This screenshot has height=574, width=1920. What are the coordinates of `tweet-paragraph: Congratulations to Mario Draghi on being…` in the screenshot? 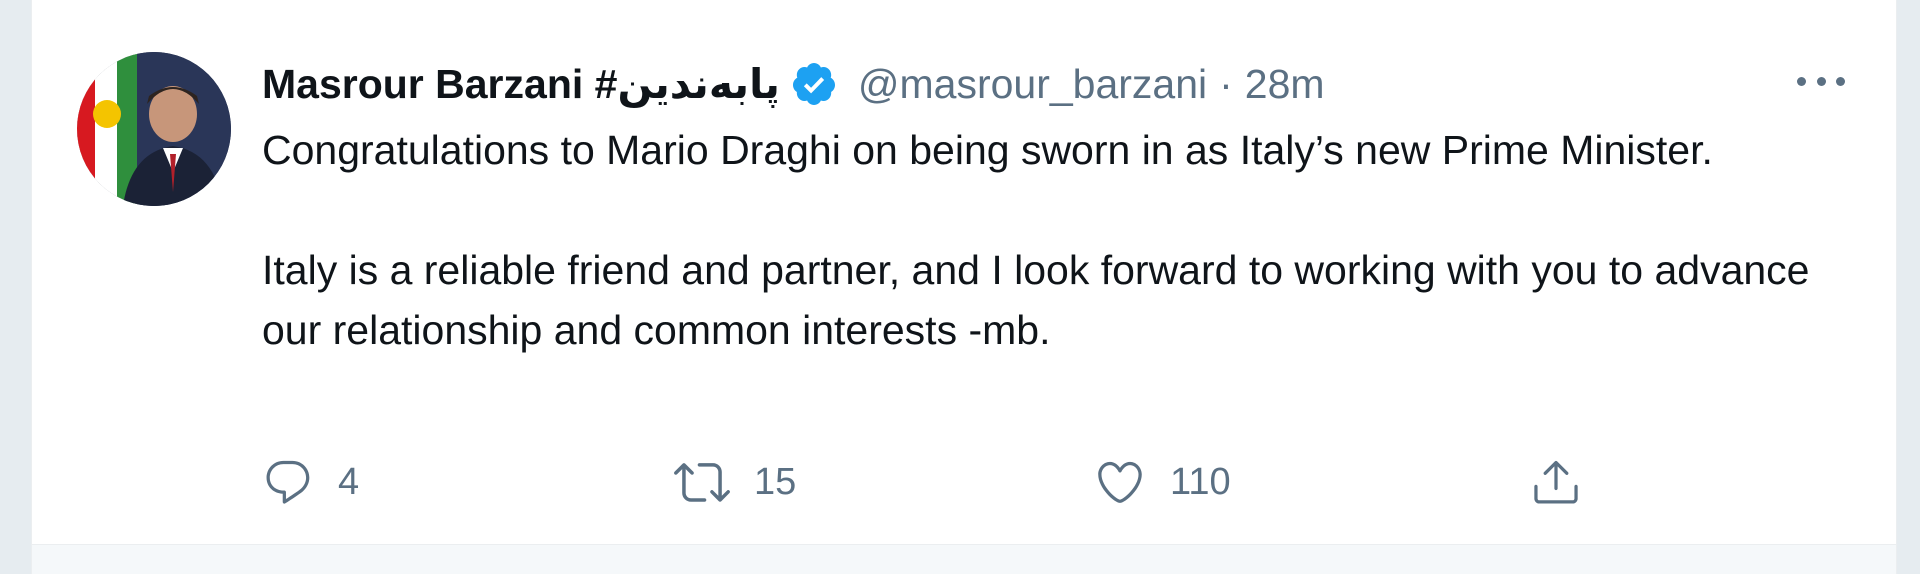 It's located at (987, 150).